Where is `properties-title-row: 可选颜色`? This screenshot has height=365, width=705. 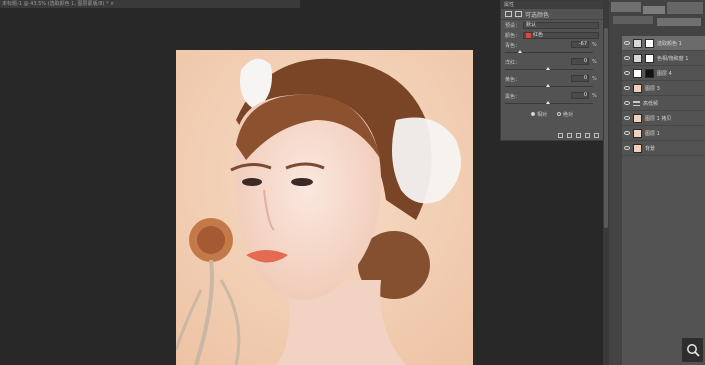 properties-title-row: 可选颜色 is located at coordinates (552, 14).